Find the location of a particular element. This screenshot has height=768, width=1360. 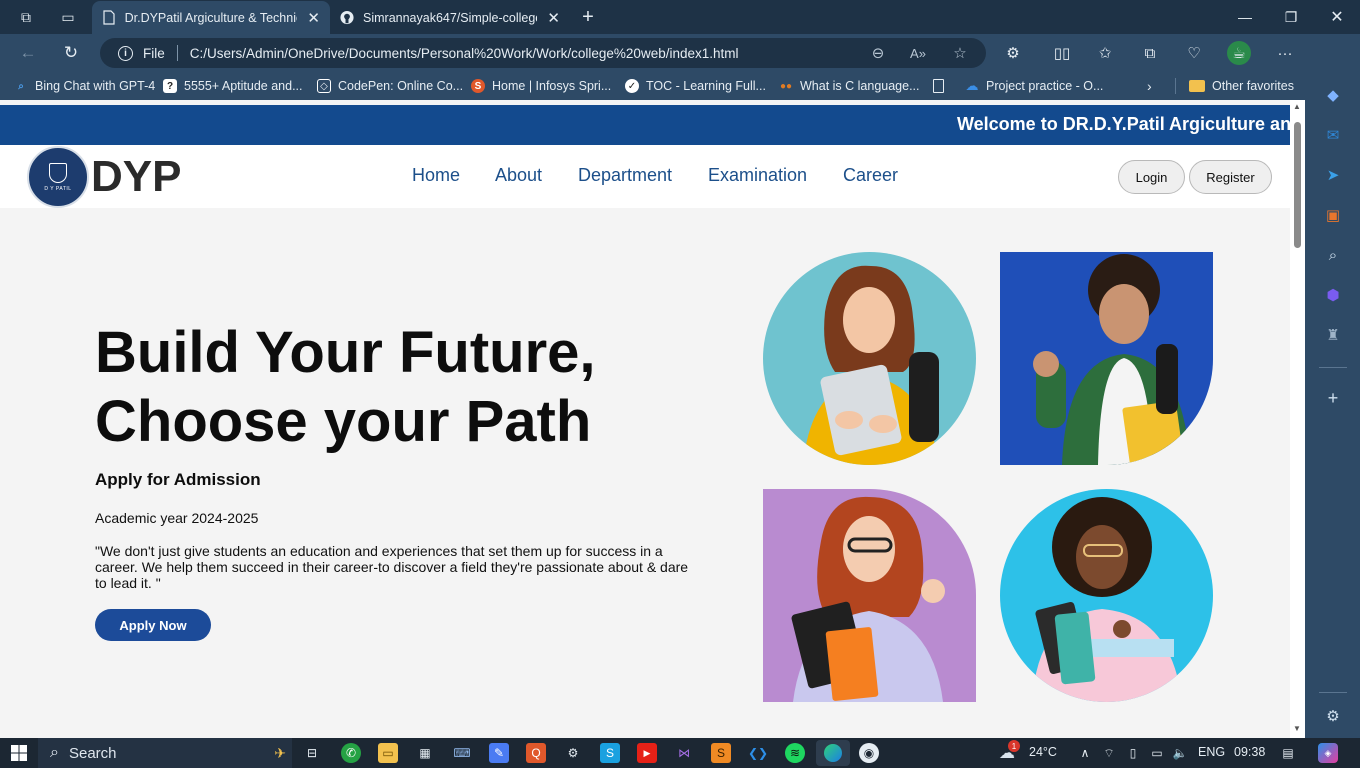

minimize-icon: — is located at coordinates (1245, 17).